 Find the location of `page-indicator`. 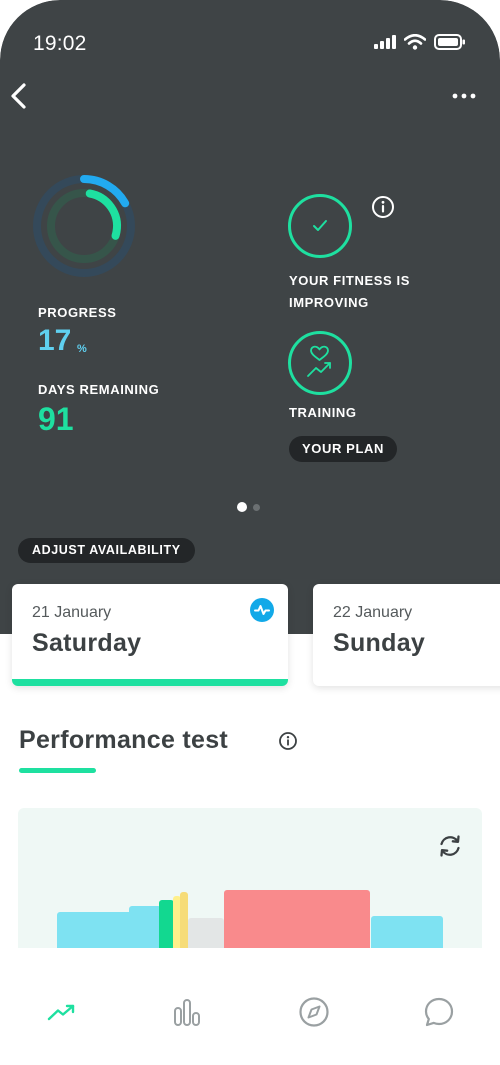

page-indicator is located at coordinates (248, 507).